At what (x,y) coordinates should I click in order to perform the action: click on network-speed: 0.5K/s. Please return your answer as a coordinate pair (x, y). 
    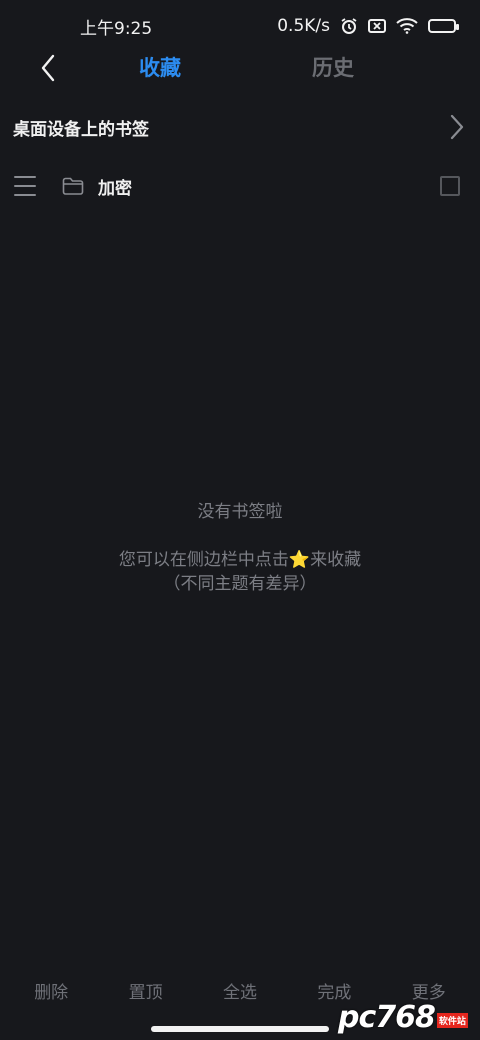
    Looking at the image, I should click on (303, 26).